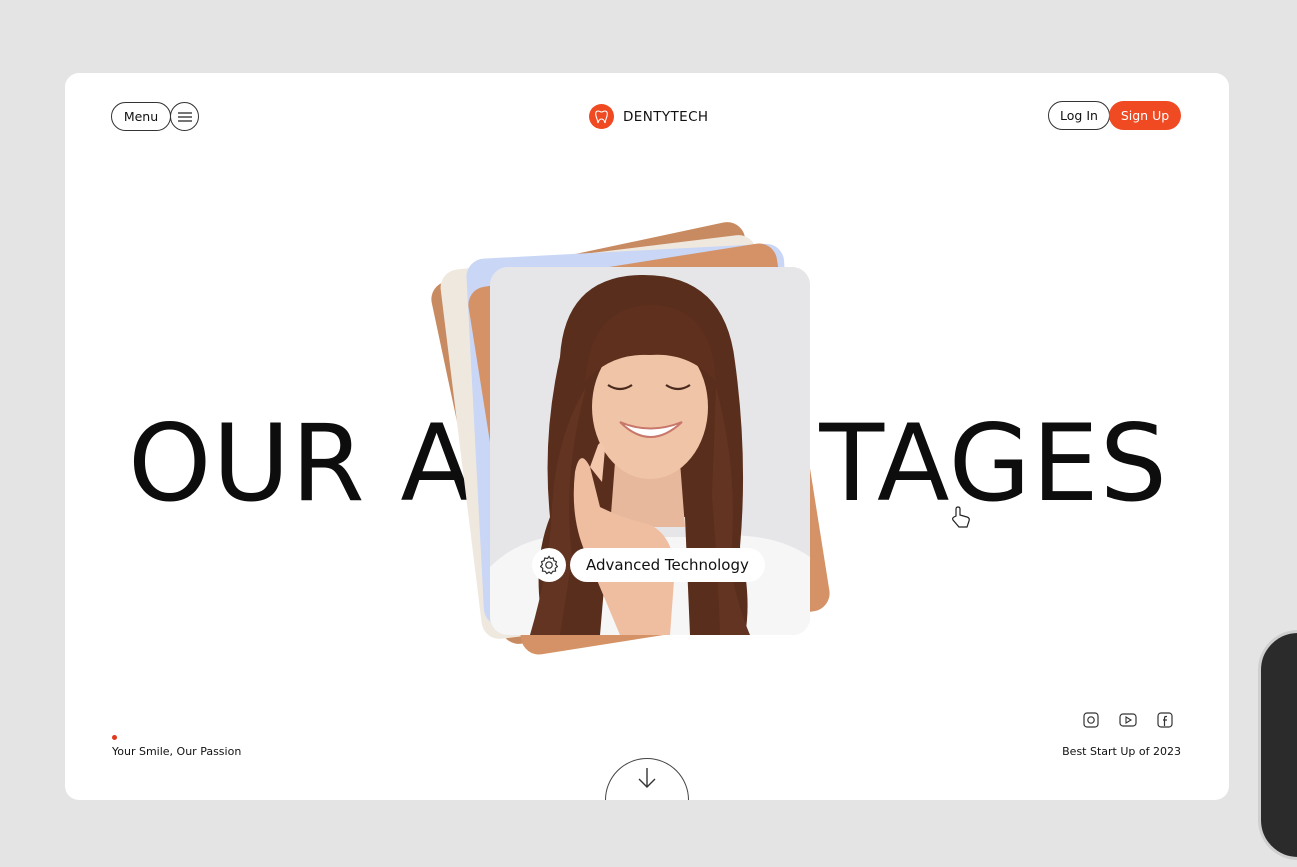 This screenshot has height=867, width=1297. What do you see at coordinates (650, 451) in the screenshot?
I see `feature-card: Advanced Technology` at bounding box center [650, 451].